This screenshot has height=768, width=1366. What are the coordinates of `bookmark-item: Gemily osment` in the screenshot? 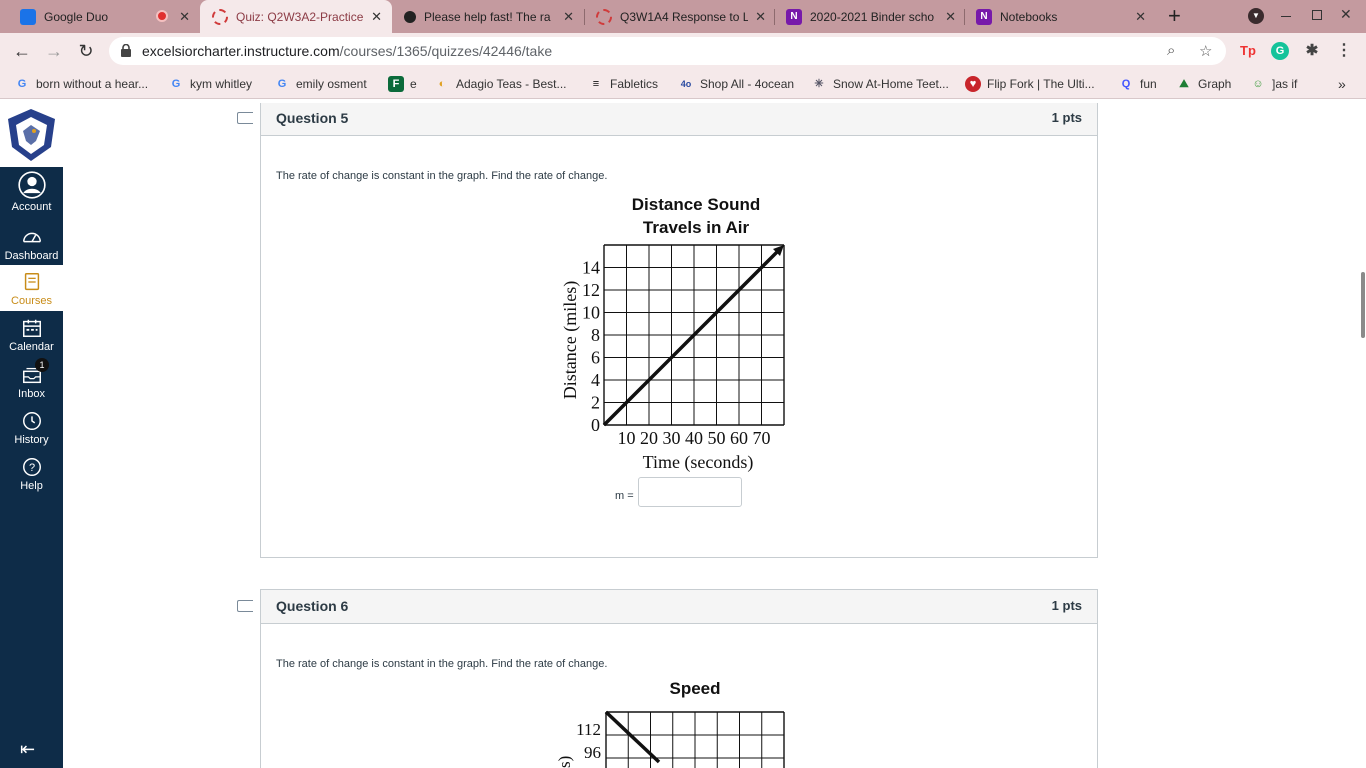 It's located at (320, 84).